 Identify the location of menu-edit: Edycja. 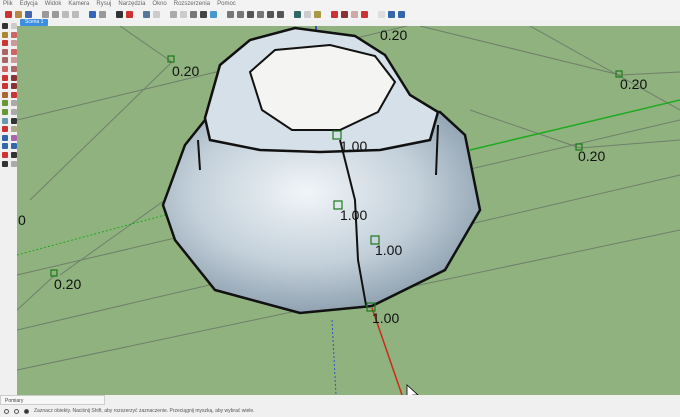
(29, 4).